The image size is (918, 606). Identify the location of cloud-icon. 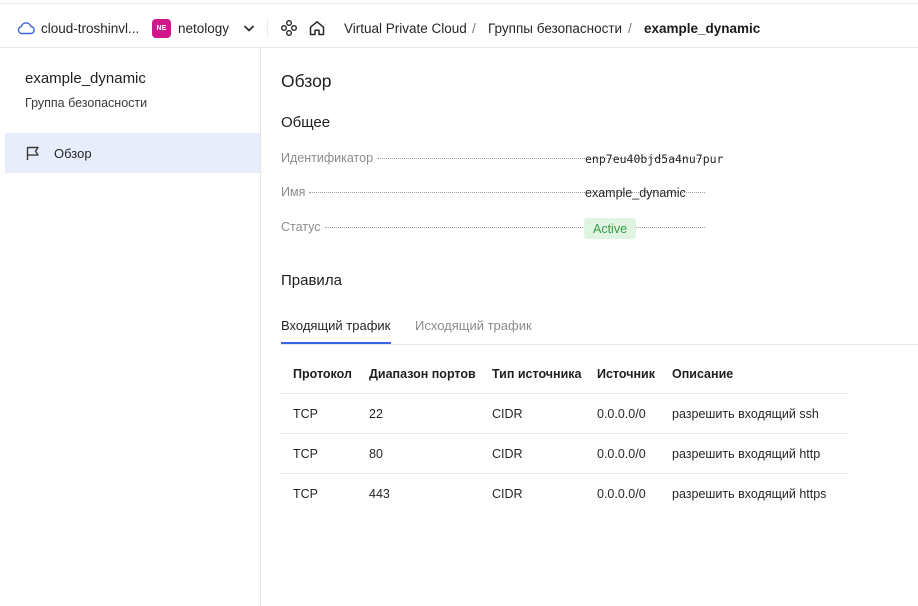
(26, 28).